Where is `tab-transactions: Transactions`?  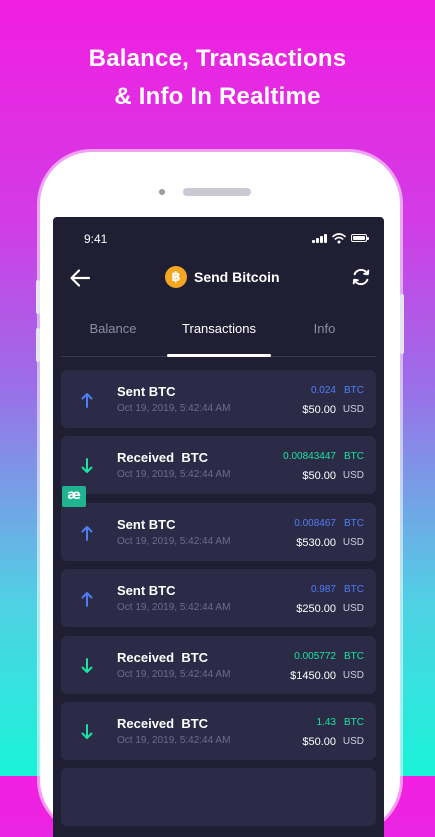
tab-transactions: Transactions is located at coordinates (219, 329).